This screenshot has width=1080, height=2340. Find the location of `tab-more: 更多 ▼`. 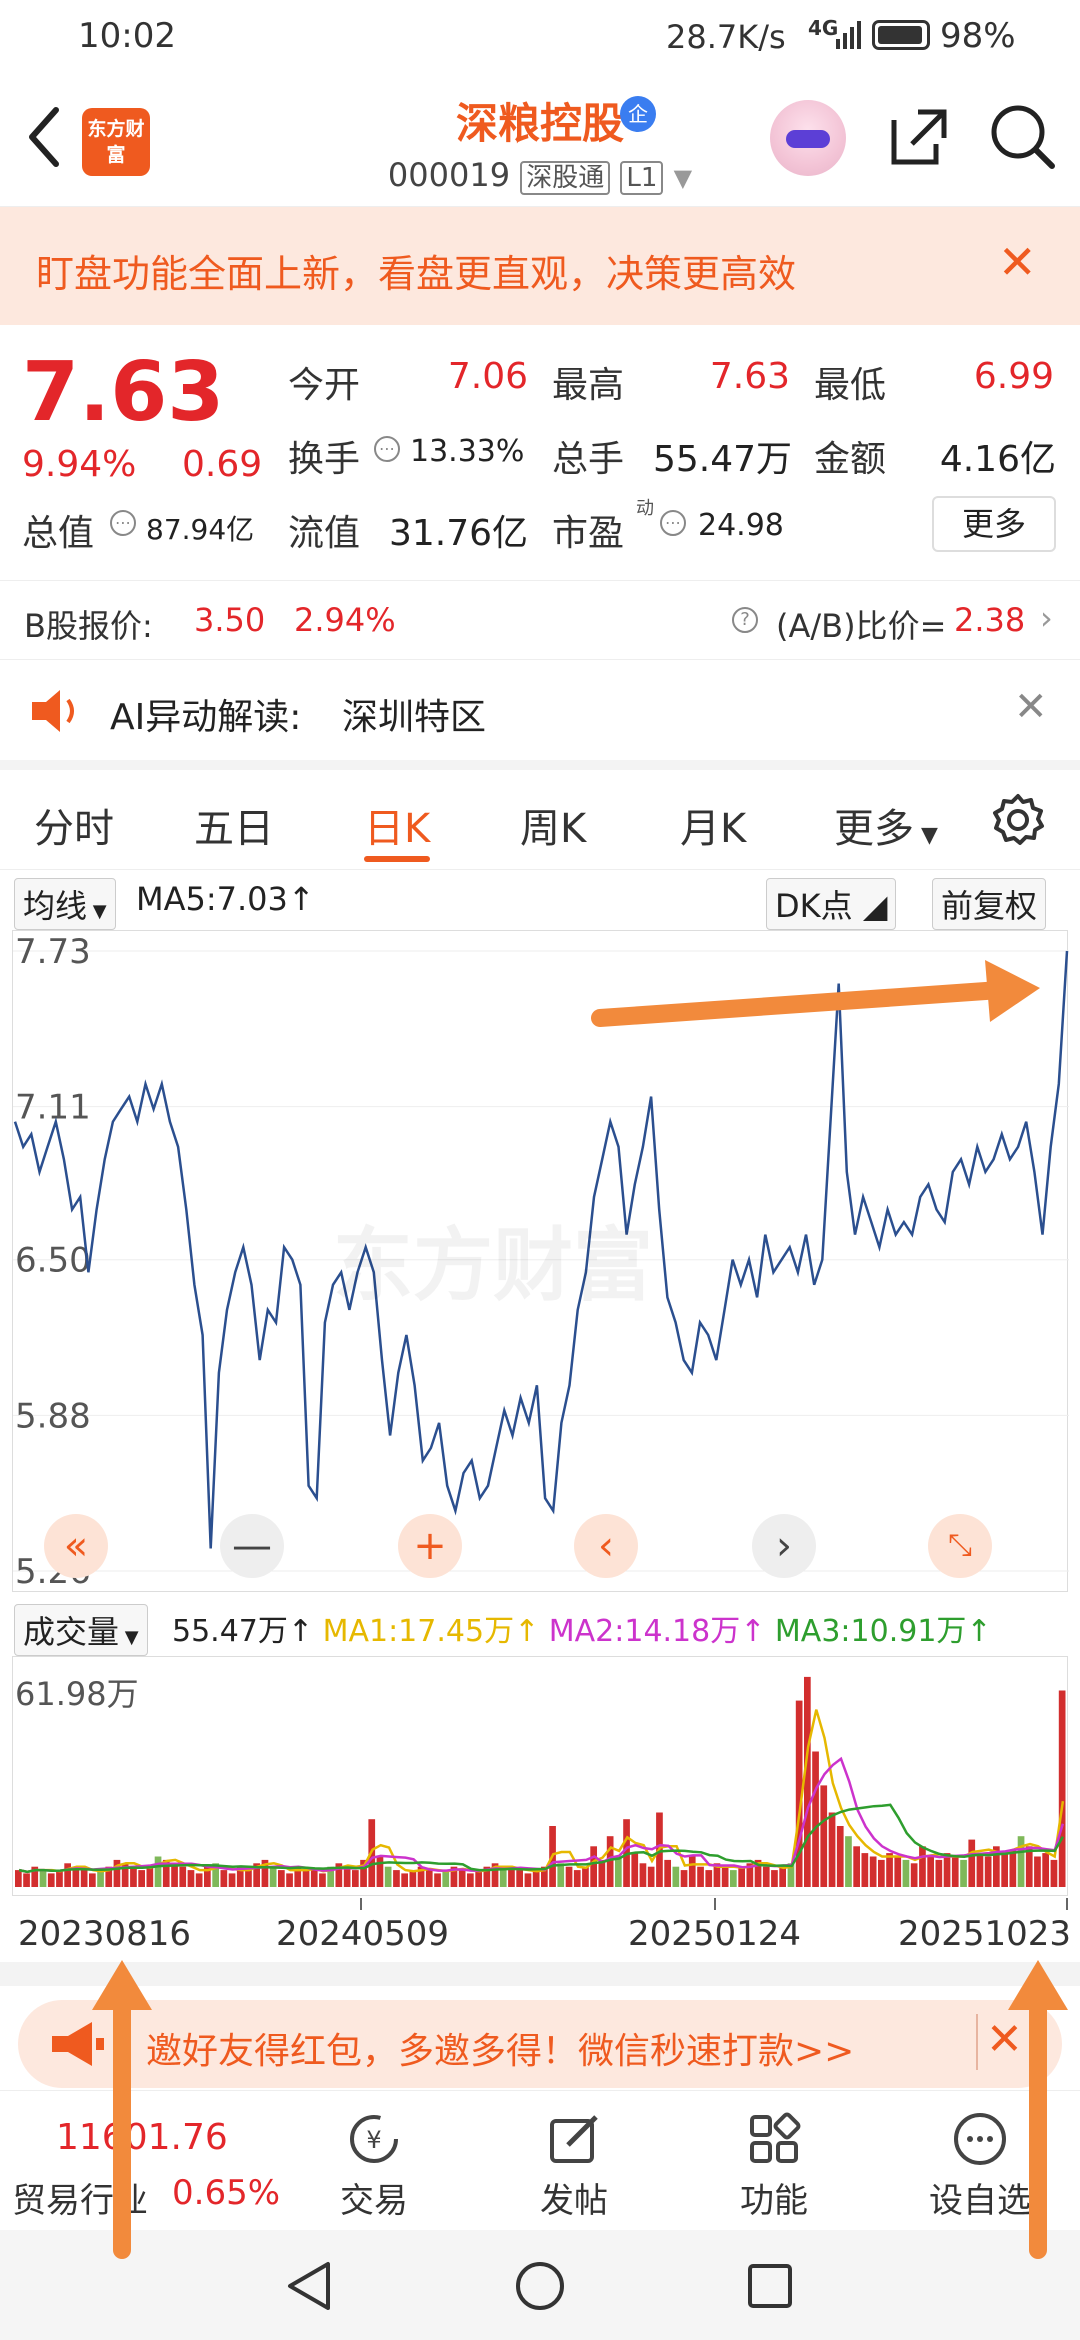

tab-more: 更多 ▼ is located at coordinates (886, 825).